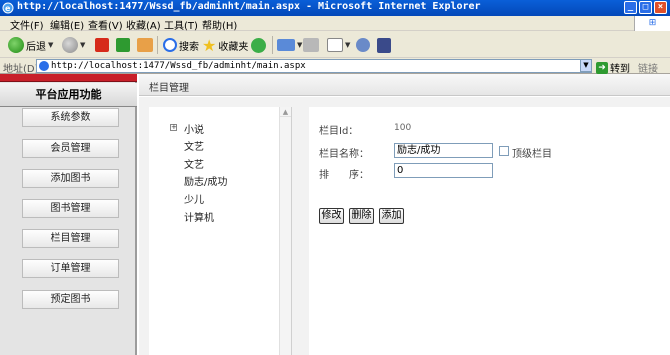 The height and width of the screenshot is (355, 670). What do you see at coordinates (403, 128) in the screenshot?
I see `column-id-value: 100` at bounding box center [403, 128].